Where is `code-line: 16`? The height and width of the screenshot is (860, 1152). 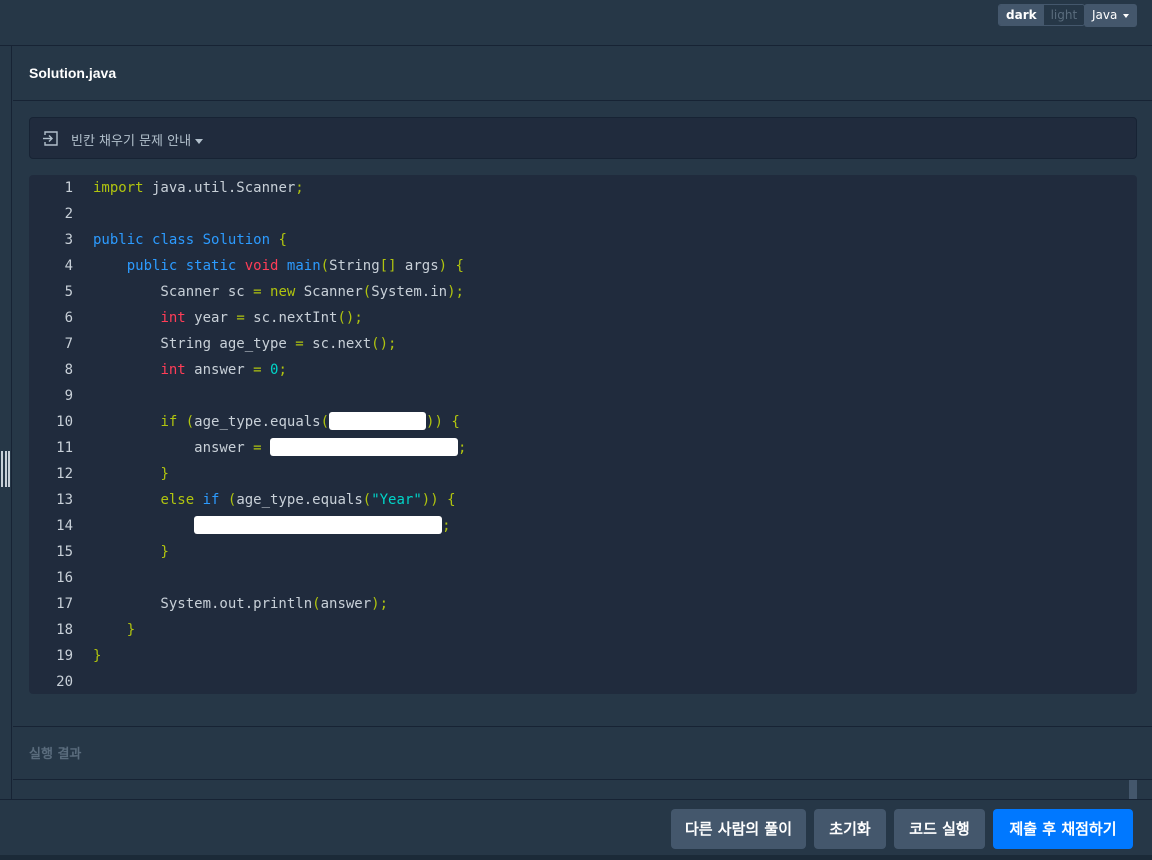 code-line: 16 is located at coordinates (583, 578).